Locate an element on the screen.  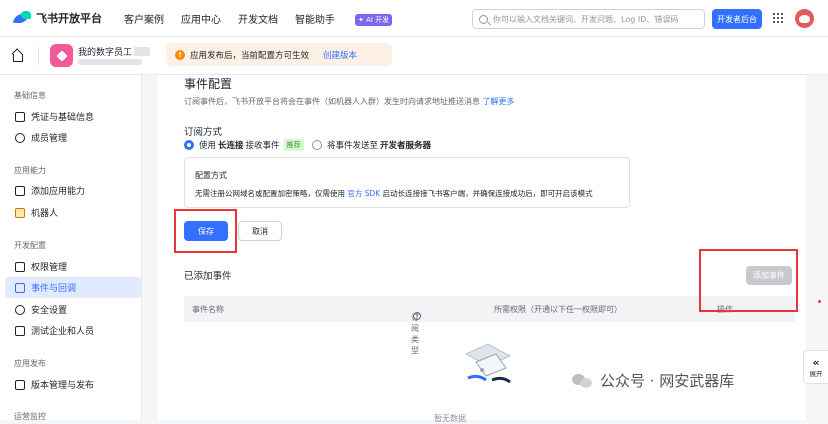
official-sdk-link: 官方 SDK is located at coordinates (363, 193).